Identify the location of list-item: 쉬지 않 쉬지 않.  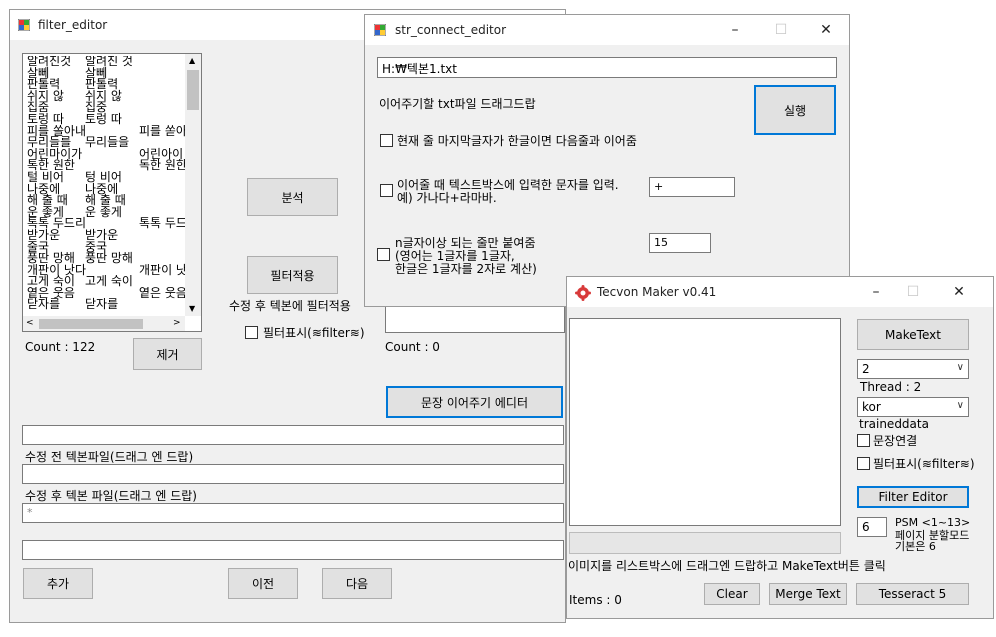
(107, 96).